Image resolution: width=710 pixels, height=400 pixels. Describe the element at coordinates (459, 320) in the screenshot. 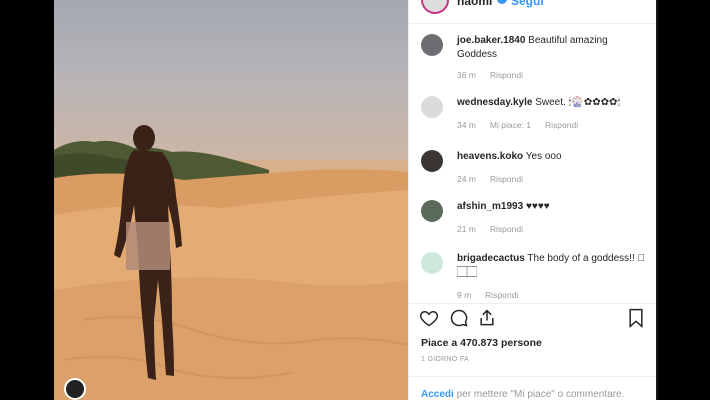

I see `comment-icon` at that location.